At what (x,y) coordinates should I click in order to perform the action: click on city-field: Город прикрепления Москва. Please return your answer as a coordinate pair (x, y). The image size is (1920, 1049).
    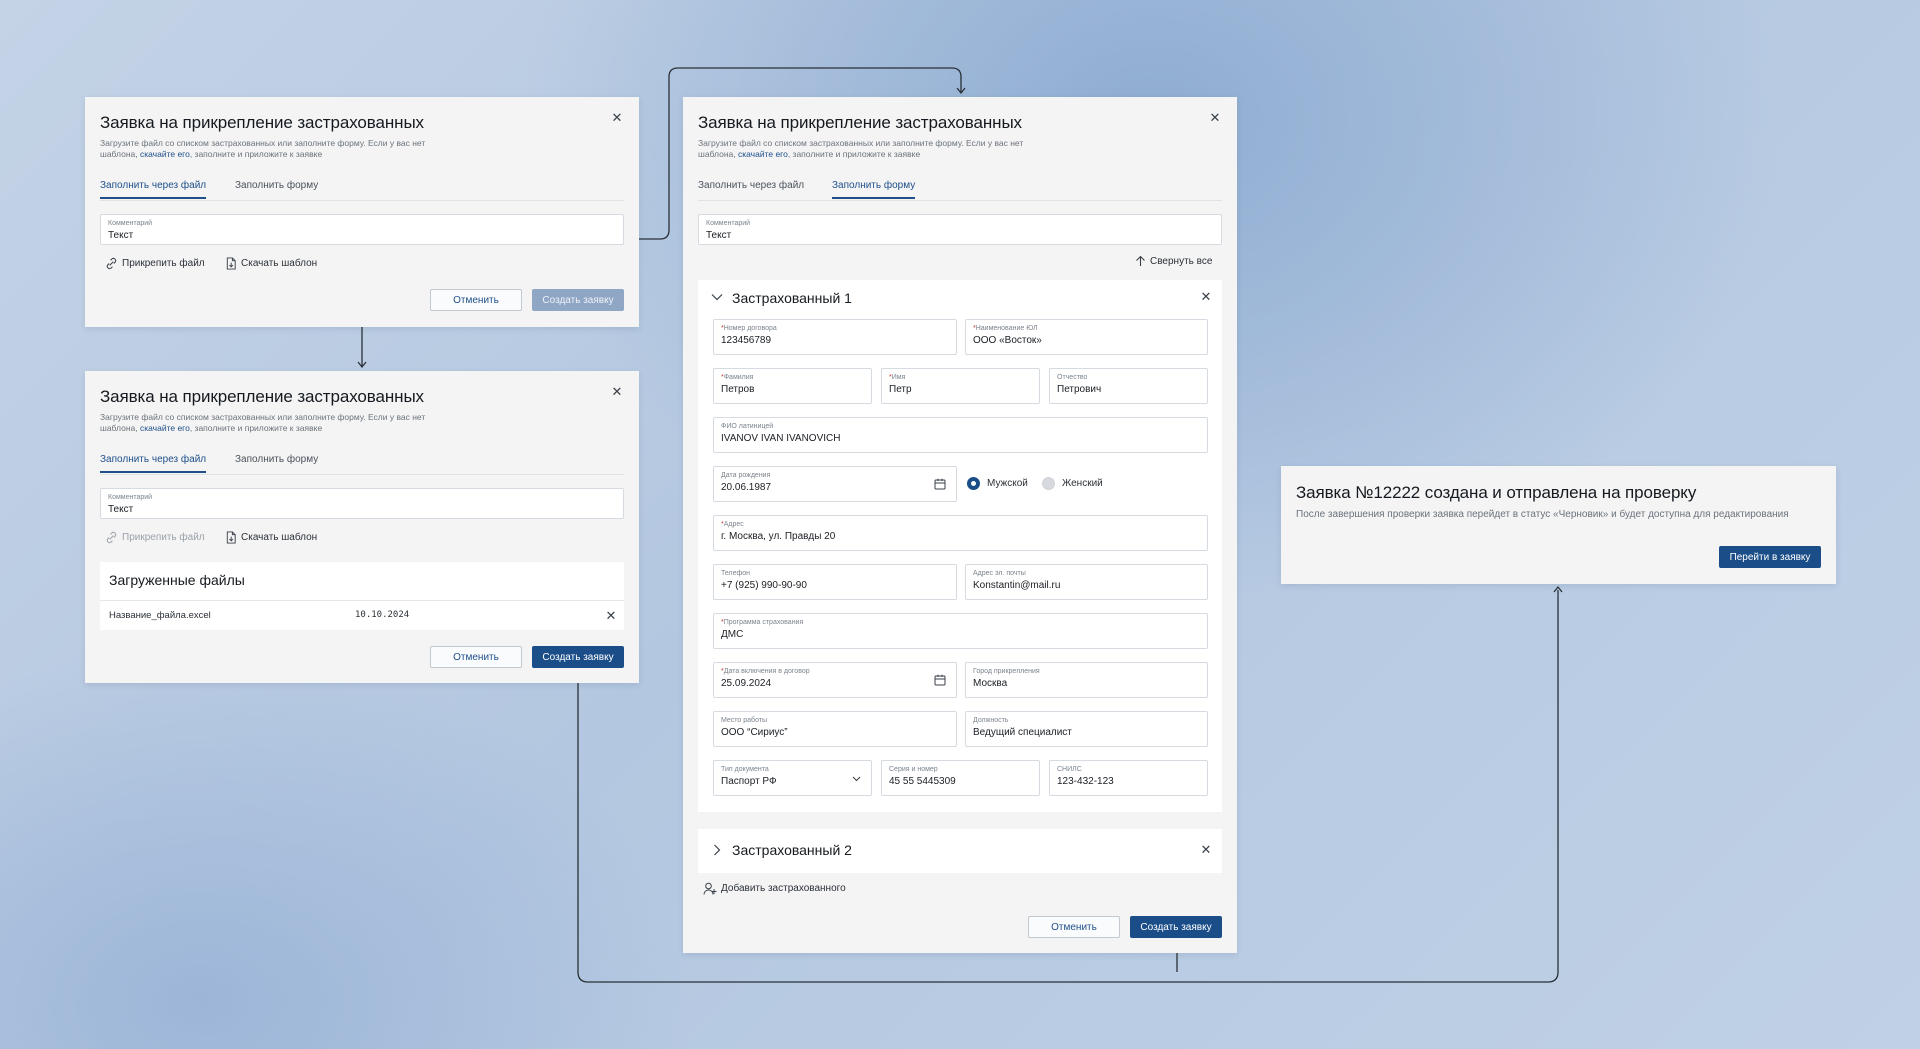
    Looking at the image, I should click on (1086, 680).